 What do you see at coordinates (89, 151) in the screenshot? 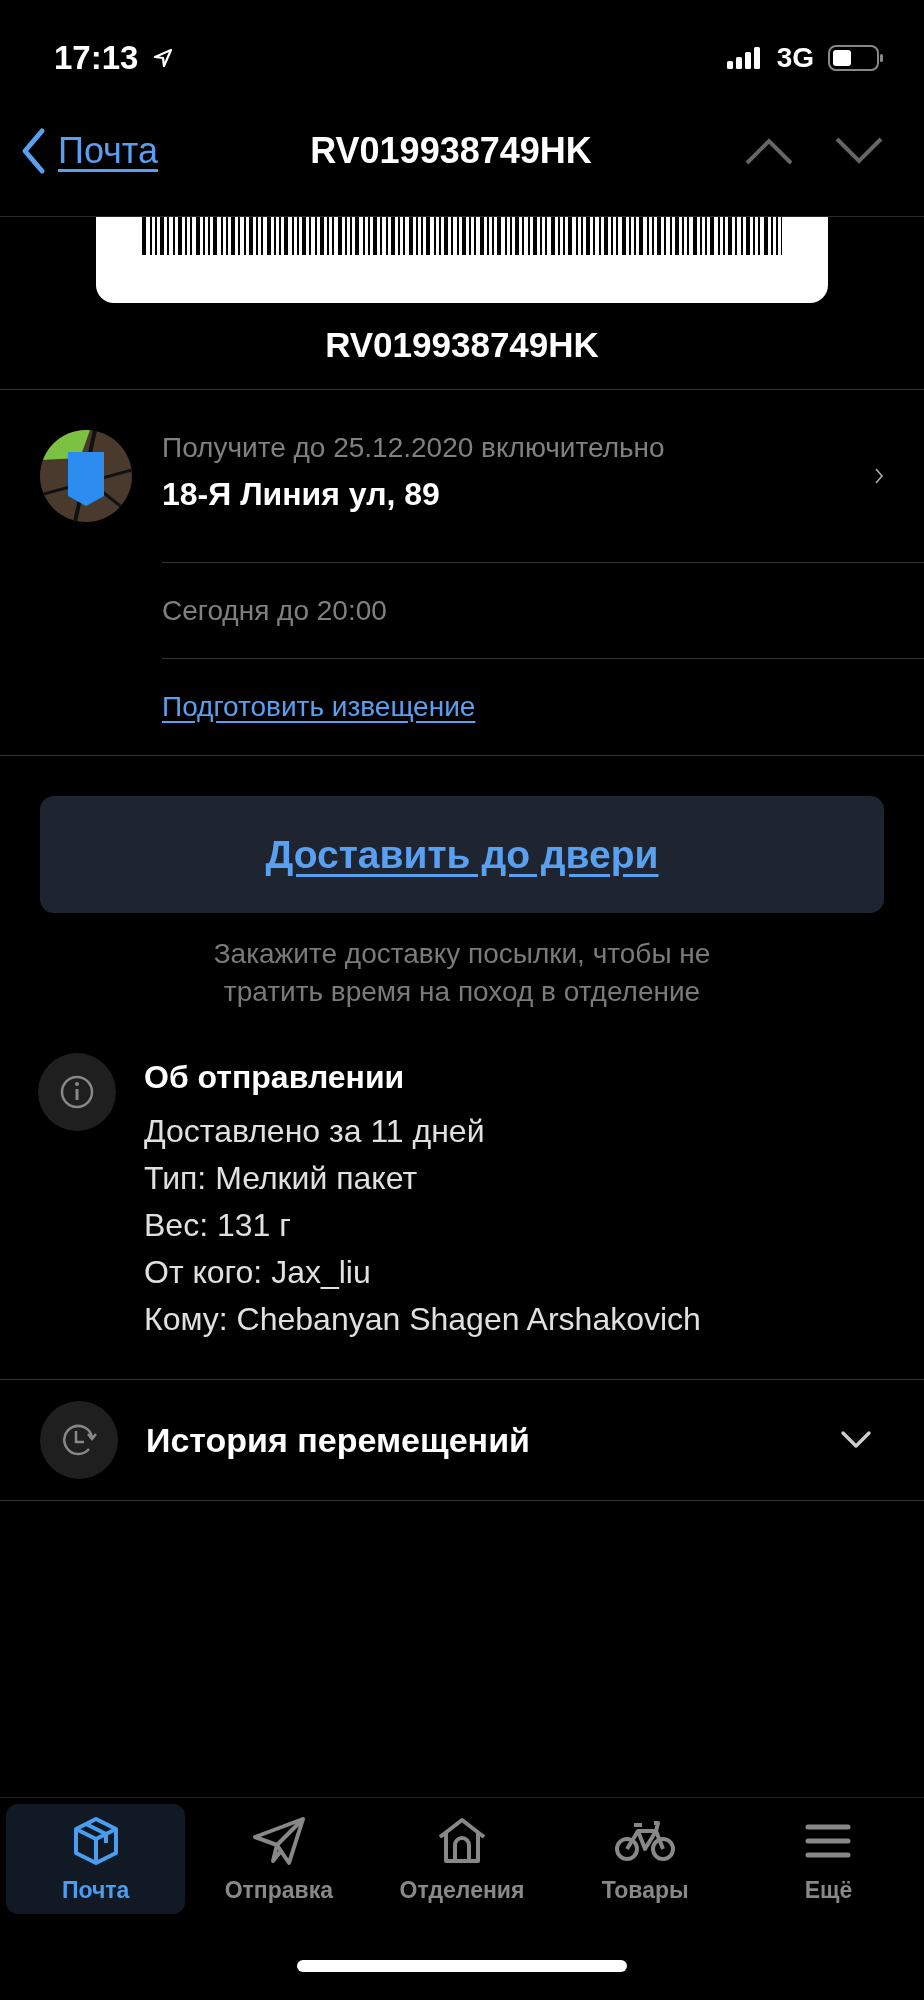
I see `back-button: Почта` at bounding box center [89, 151].